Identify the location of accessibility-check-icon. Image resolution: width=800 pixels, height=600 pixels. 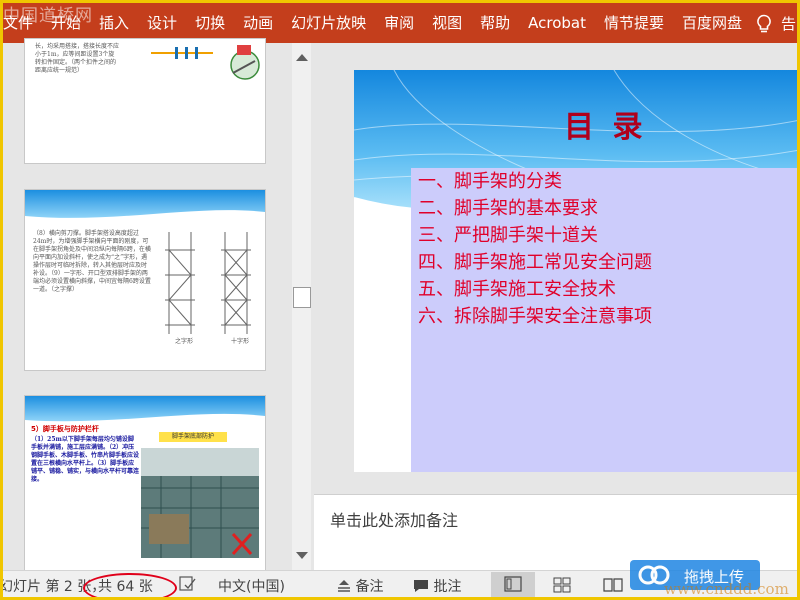
(188, 584).